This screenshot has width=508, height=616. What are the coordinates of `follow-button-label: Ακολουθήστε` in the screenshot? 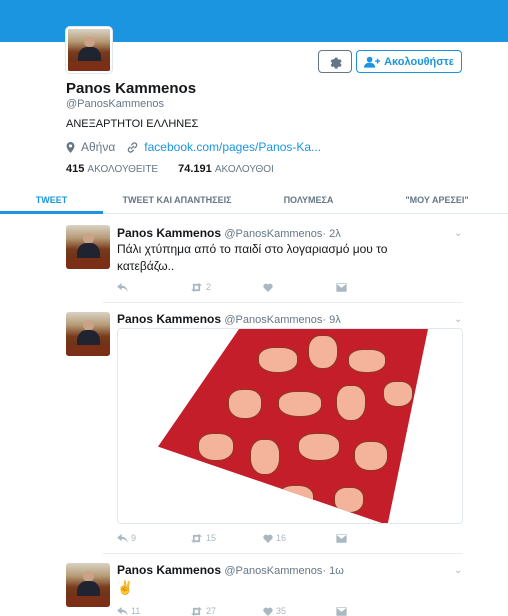 It's located at (419, 61).